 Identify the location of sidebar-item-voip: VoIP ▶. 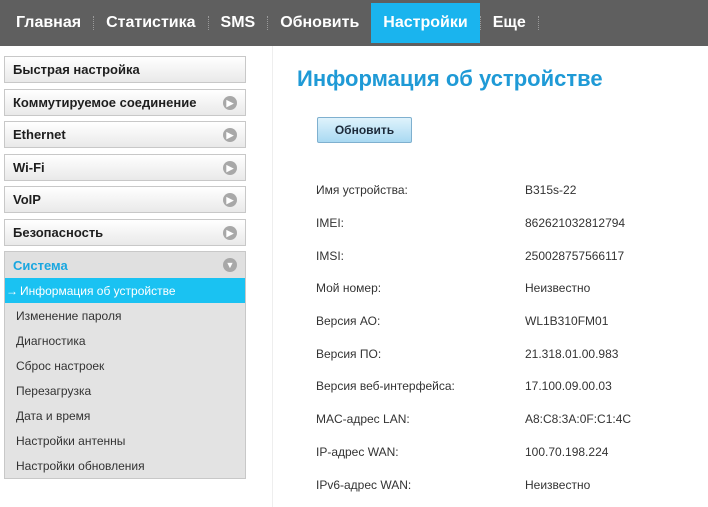
(125, 199).